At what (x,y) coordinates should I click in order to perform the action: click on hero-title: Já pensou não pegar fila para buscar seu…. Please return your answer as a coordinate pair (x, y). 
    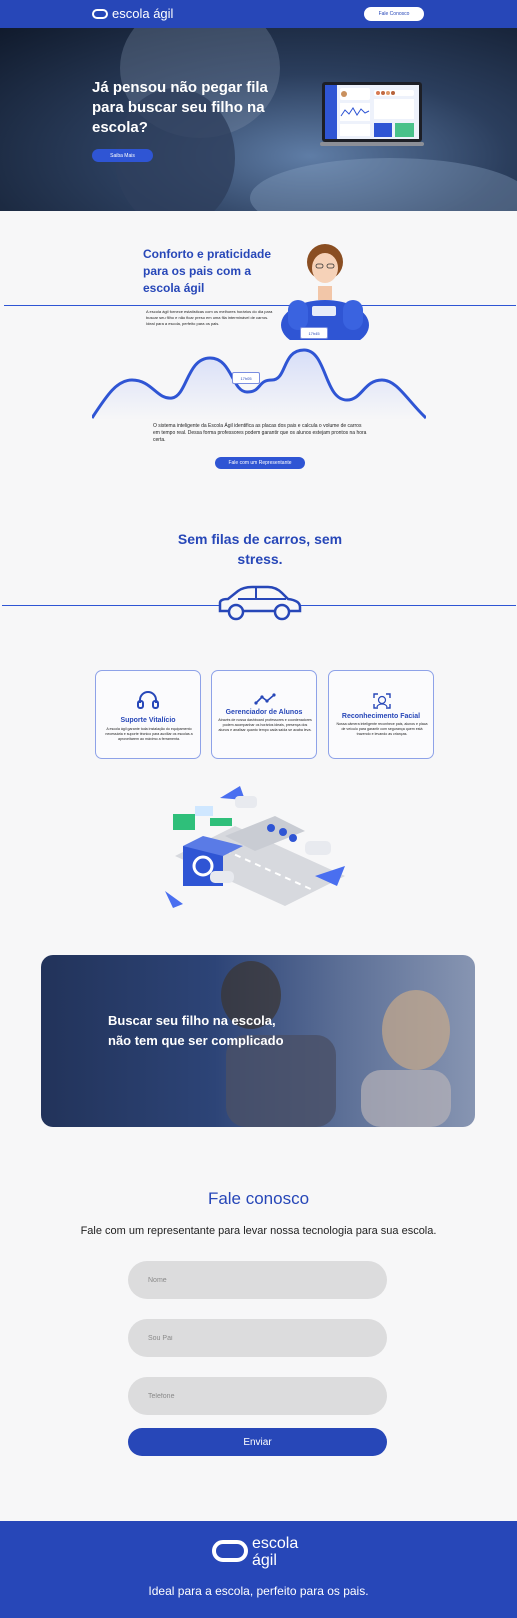
    Looking at the image, I should click on (180, 107).